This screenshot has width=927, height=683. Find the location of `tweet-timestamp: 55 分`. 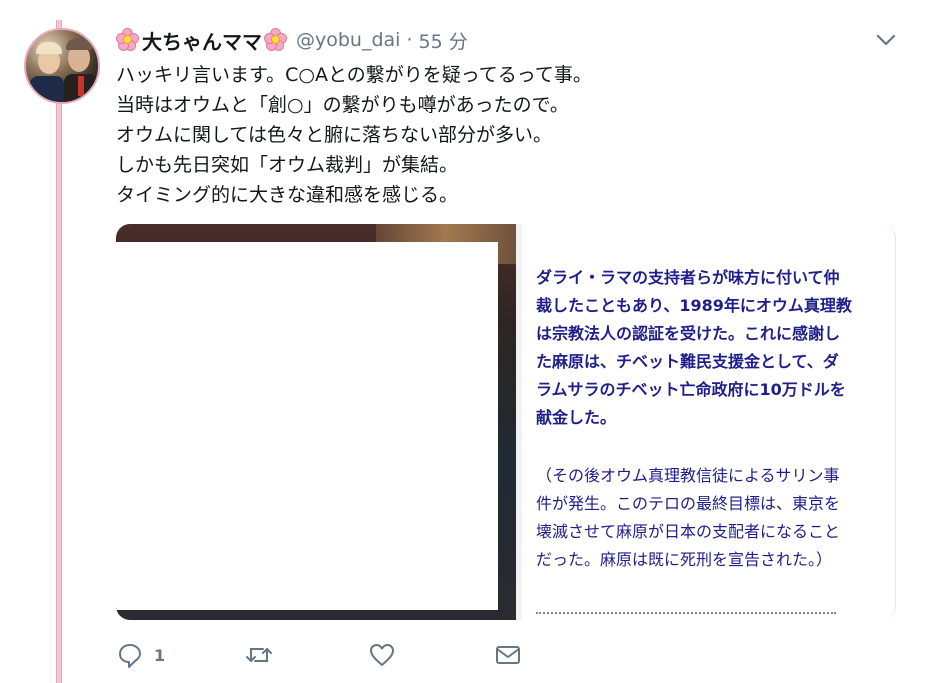

tweet-timestamp: 55 分 is located at coordinates (443, 40).